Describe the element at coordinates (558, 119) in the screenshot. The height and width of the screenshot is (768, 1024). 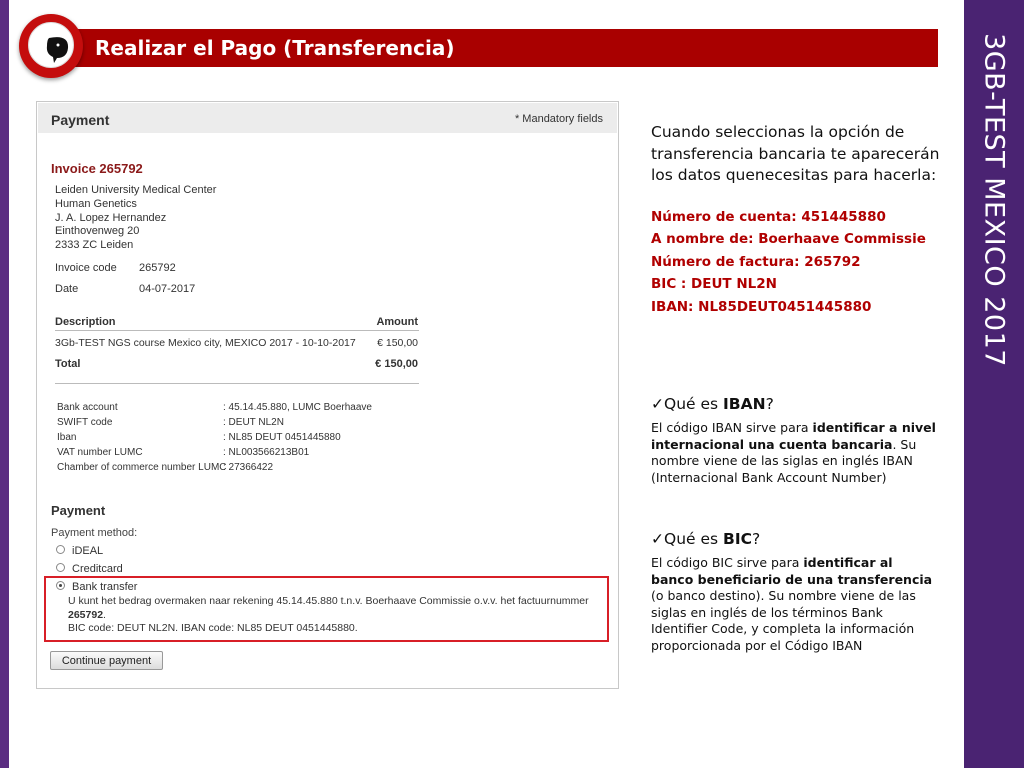
I see `mandatory-note: * Mandatory fields` at that location.